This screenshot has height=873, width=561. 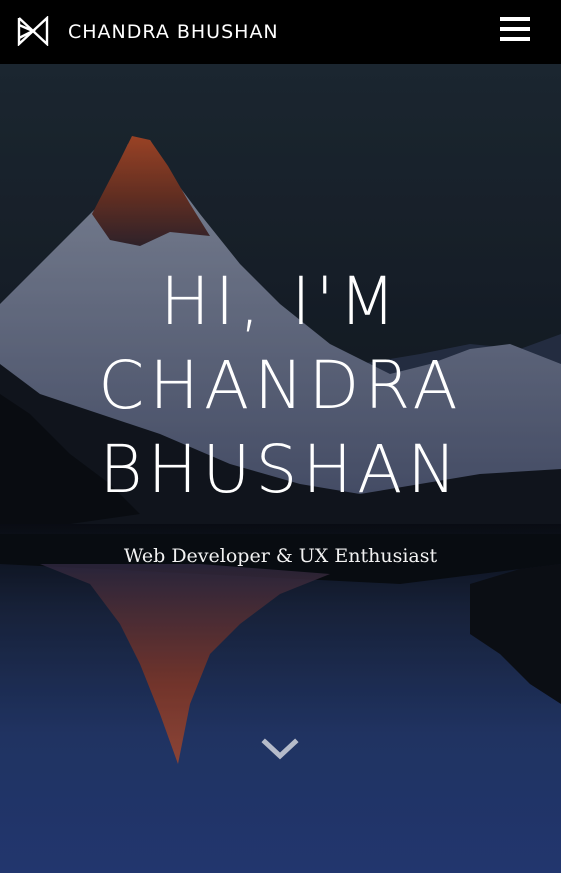 I want to click on navbar: CHANDRA BHUSHAN, so click(x=280, y=32).